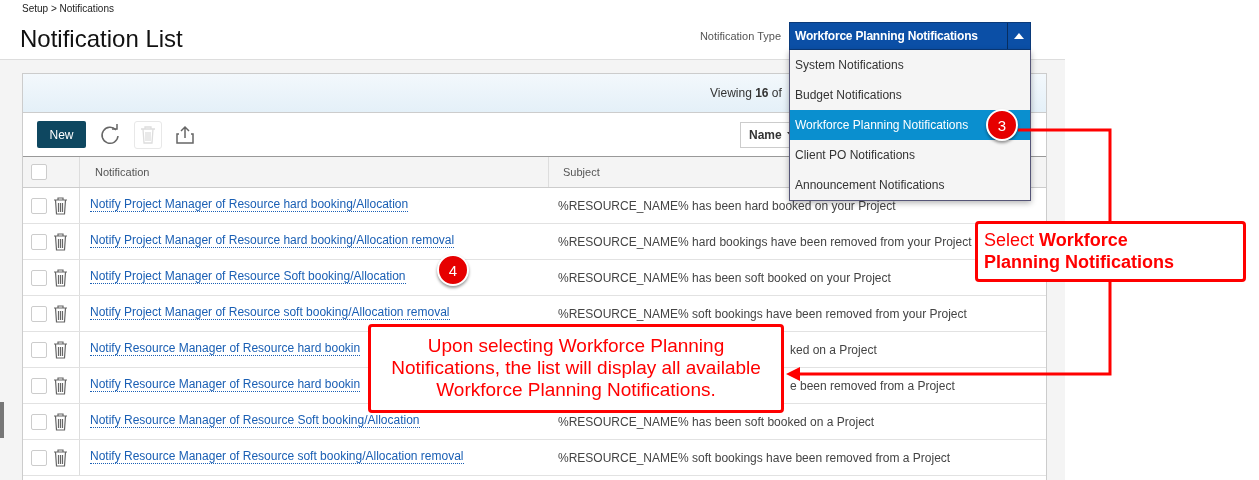 The image size is (1259, 480). I want to click on subject-text: %RESOURCE_NAME% has been soft booked on a Project, so click(716, 421).